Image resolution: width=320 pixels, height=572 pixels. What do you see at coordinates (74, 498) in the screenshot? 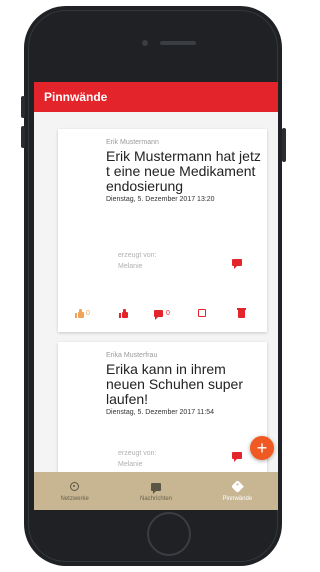
I see `nav-label: Netzwerke` at bounding box center [74, 498].